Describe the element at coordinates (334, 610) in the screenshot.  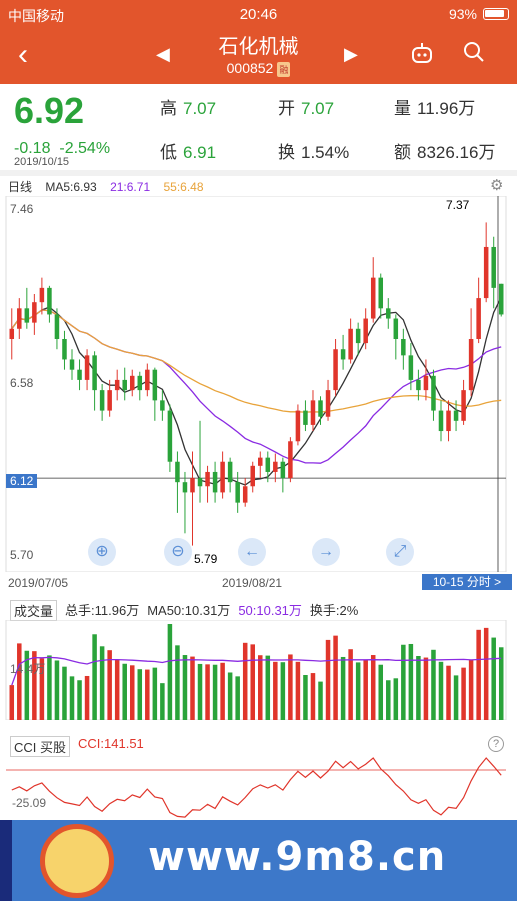
I see `volume-turnover: 换手:2%` at that location.